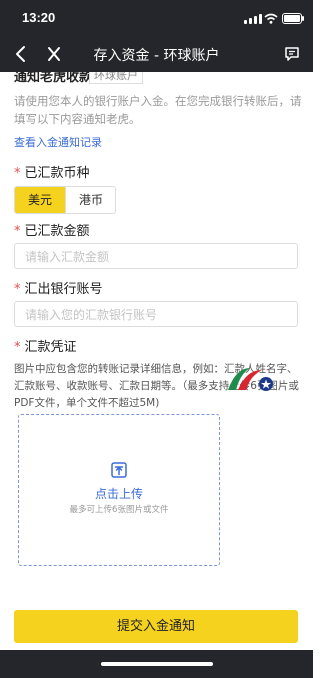  I want to click on notice-text: 请使用您本人的银行账户入金。在您完成银行转账后，请填写以下内容通知老虎。, so click(158, 110).